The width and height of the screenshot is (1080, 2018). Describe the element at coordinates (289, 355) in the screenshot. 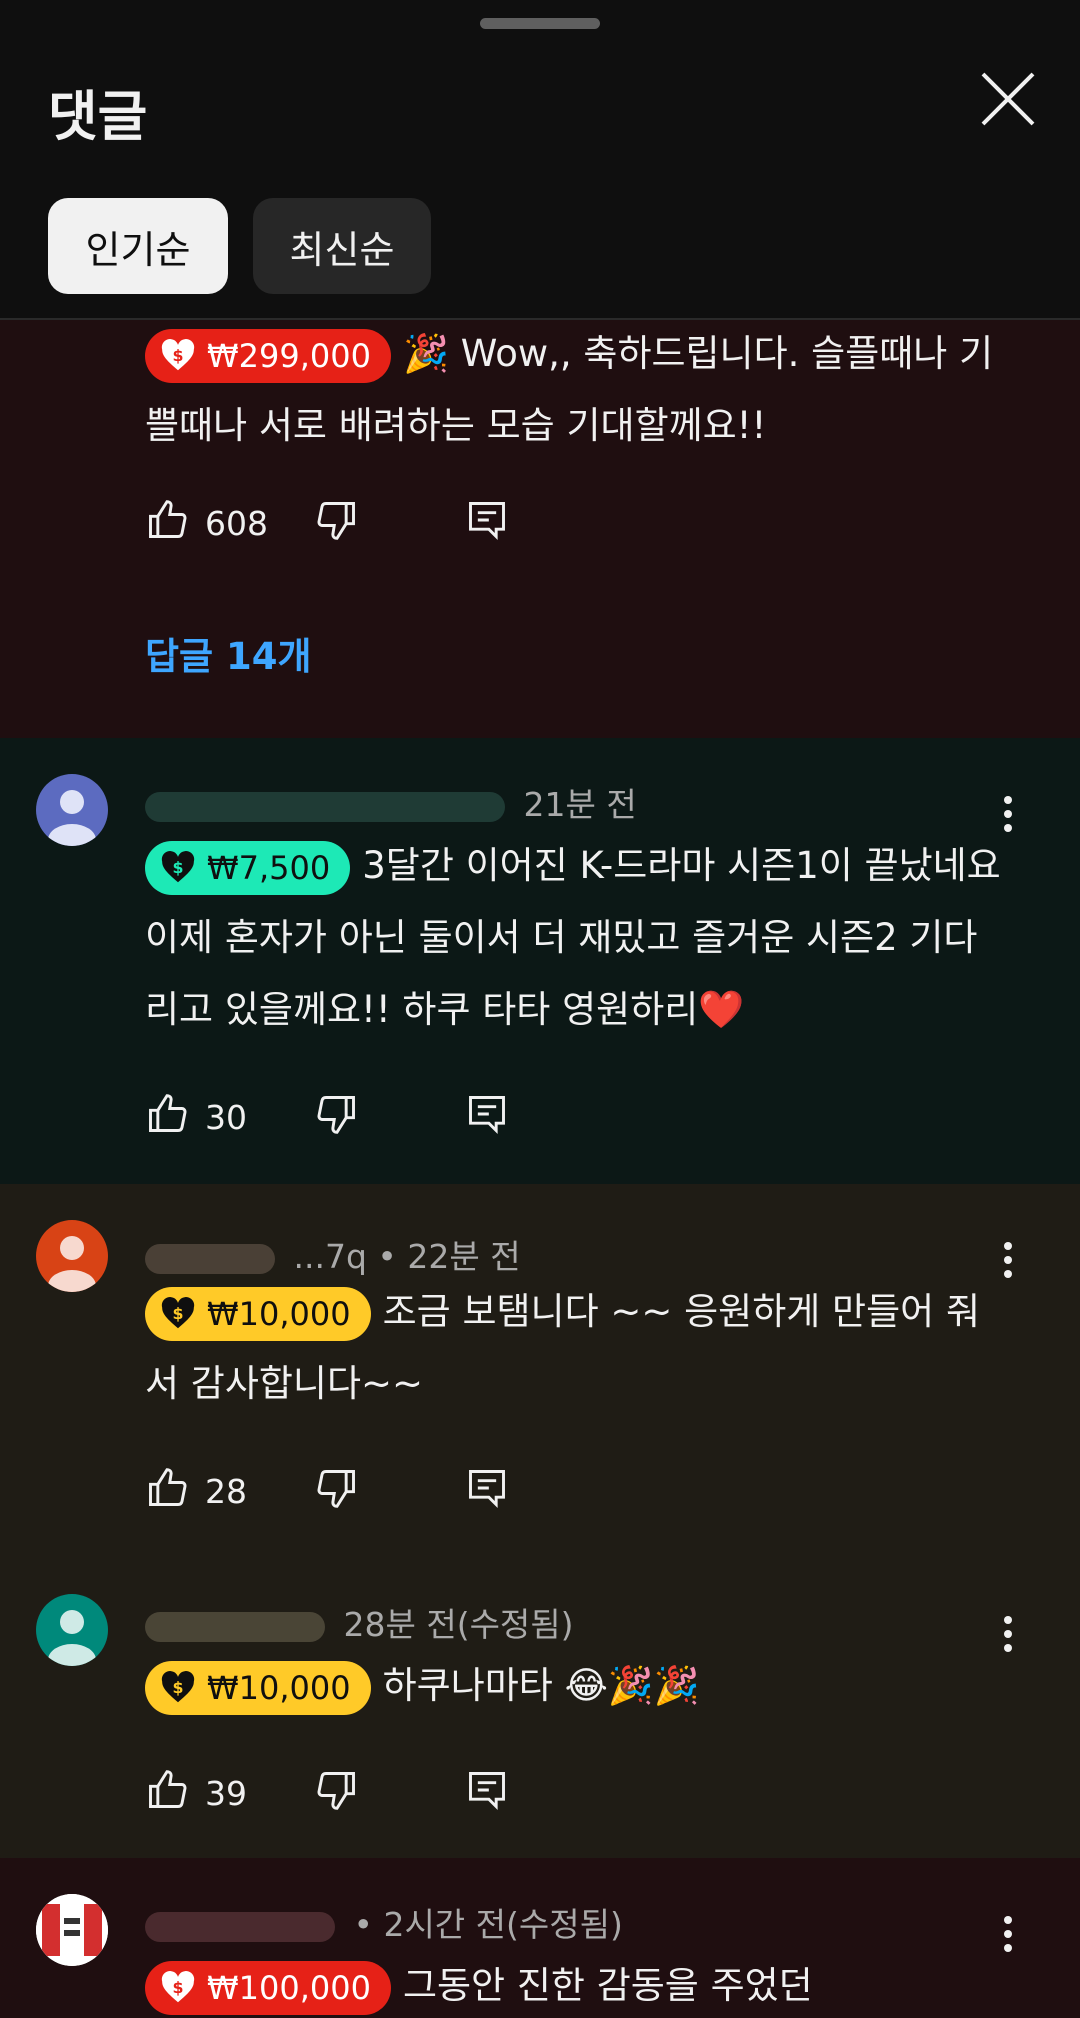

I see `badge-amount: ₩299,000` at that location.